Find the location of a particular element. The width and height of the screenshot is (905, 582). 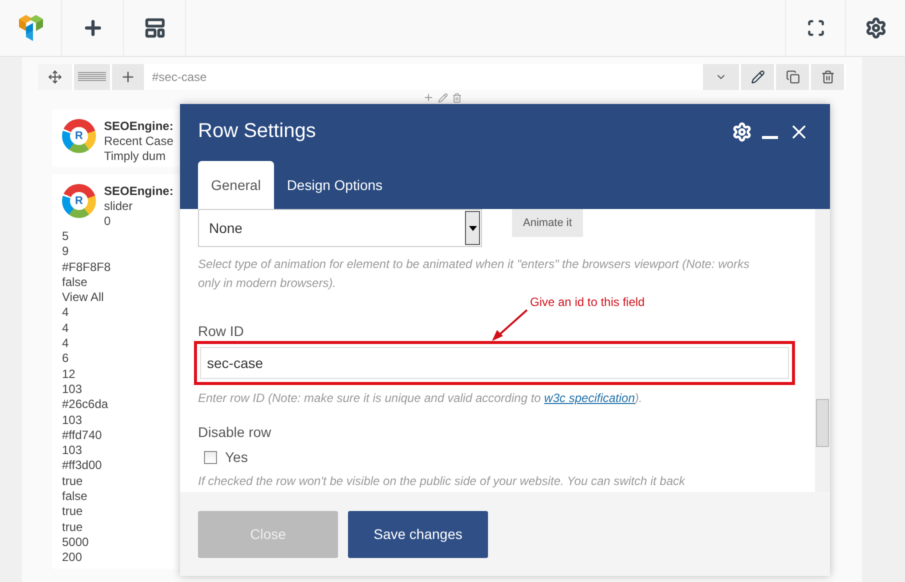

animate-button: Animate it is located at coordinates (547, 223).